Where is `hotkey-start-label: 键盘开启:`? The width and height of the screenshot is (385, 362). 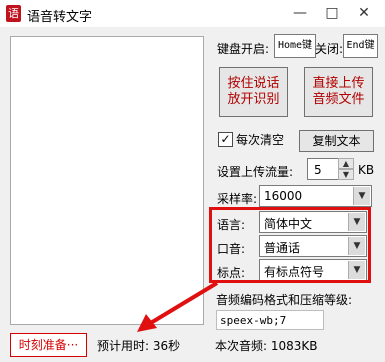
hotkey-start-label: 键盘开启: is located at coordinates (243, 49).